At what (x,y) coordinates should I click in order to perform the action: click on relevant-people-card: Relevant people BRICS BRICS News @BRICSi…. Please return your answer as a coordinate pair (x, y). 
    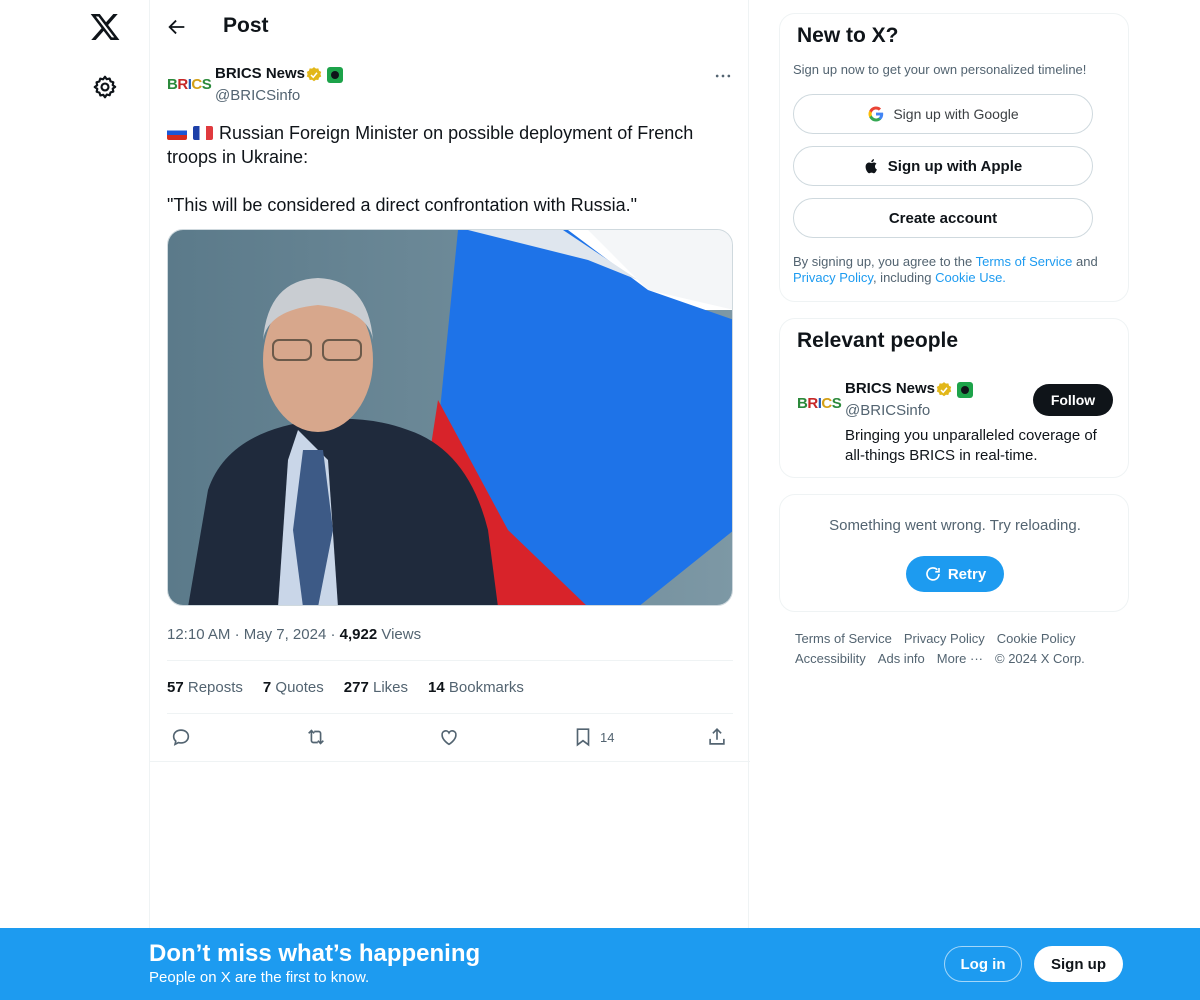
    Looking at the image, I should click on (954, 398).